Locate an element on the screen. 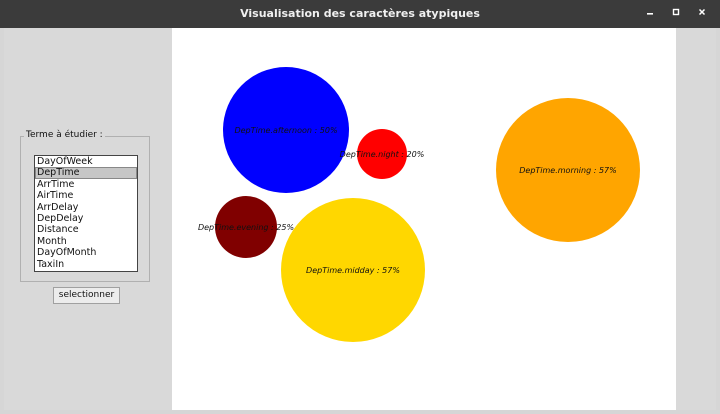  list-item: DepTime is located at coordinates (86, 173).